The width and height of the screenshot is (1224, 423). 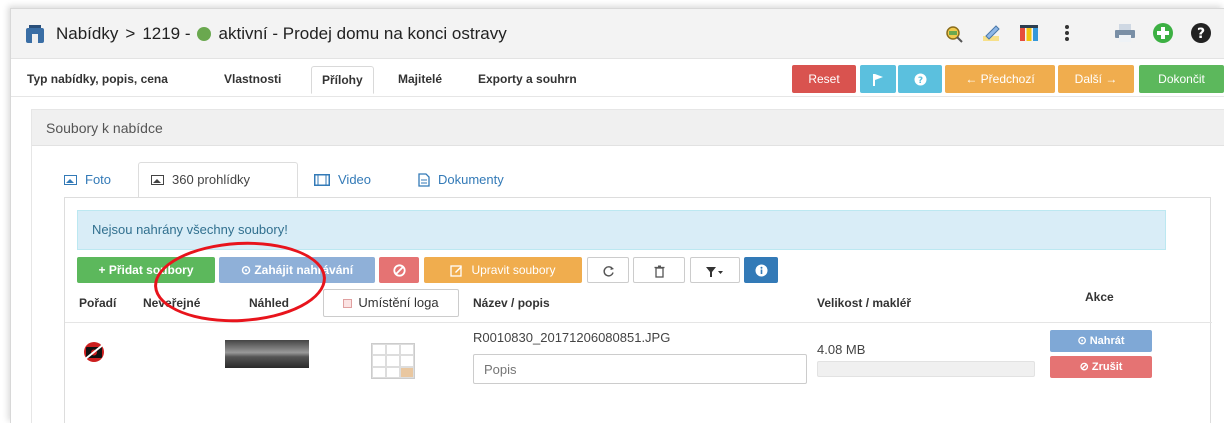 What do you see at coordinates (252, 80) in the screenshot?
I see `tab-properties: Vlastnosti` at bounding box center [252, 80].